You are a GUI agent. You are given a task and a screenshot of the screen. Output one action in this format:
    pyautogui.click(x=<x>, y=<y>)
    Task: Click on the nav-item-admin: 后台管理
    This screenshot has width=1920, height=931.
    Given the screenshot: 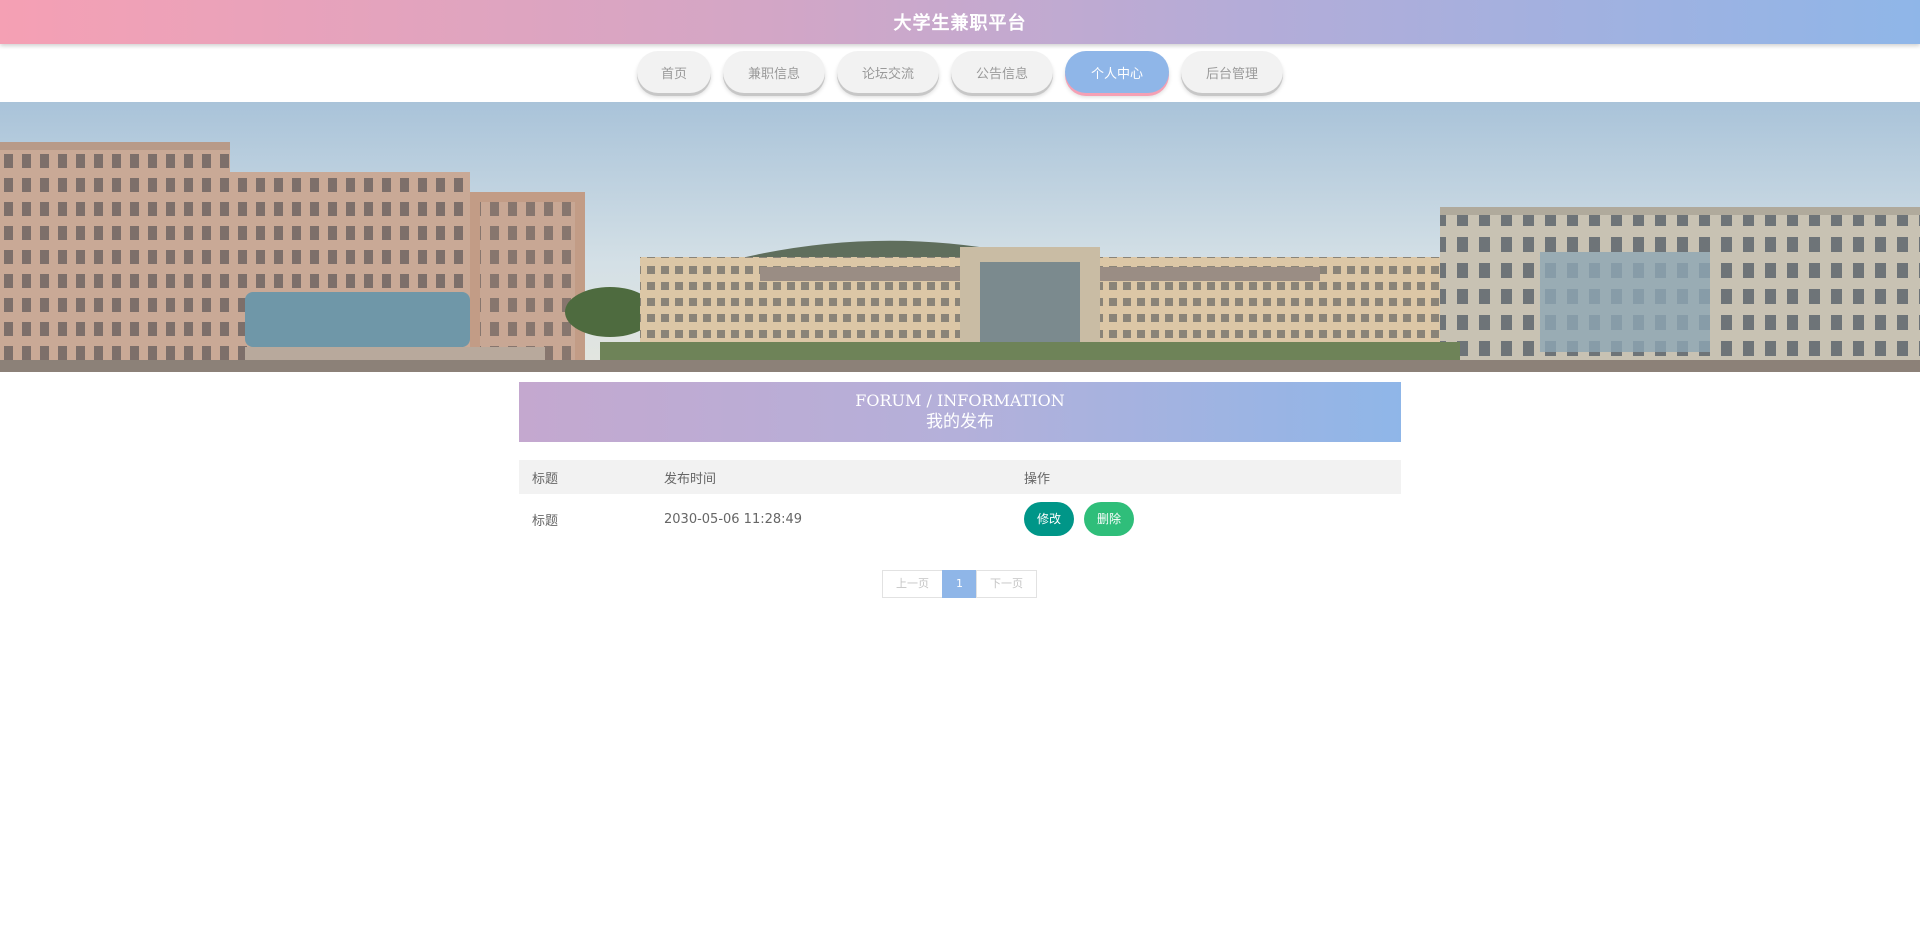 What is the action you would take?
    pyautogui.click(x=1232, y=72)
    